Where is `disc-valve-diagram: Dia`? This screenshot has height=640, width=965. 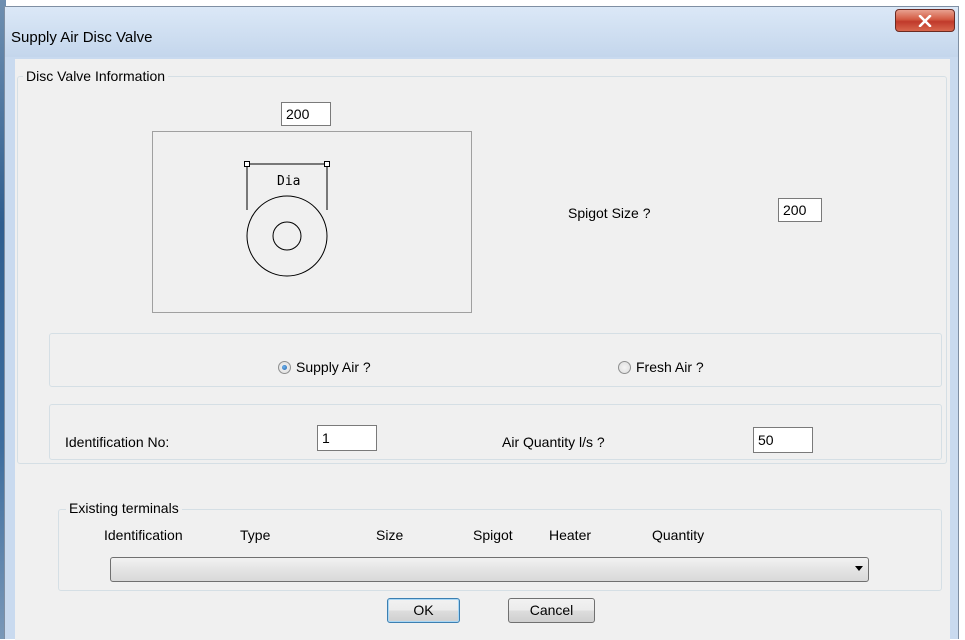 disc-valve-diagram: Dia is located at coordinates (312, 222).